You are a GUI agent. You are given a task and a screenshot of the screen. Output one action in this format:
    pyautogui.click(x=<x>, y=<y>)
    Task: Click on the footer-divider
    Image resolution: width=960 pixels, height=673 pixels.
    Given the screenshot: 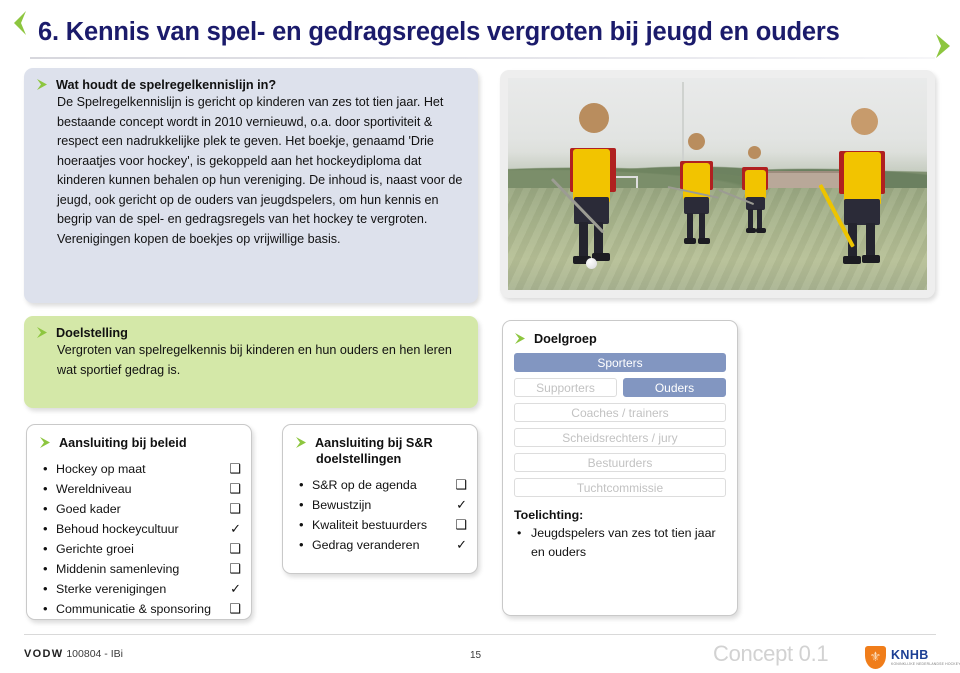 What is the action you would take?
    pyautogui.click(x=480, y=634)
    